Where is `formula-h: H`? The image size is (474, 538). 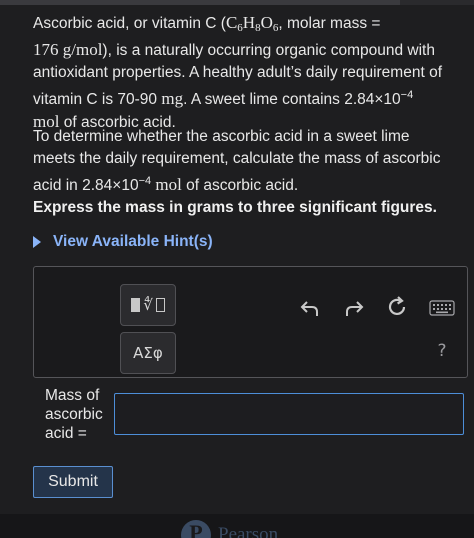
formula-h: H is located at coordinates (249, 22).